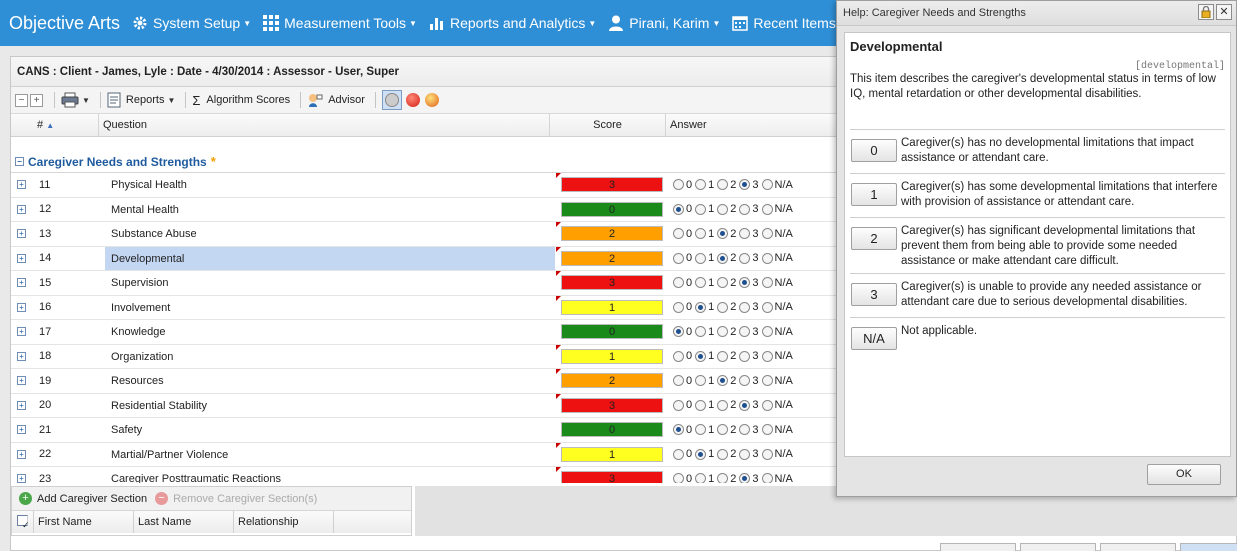 This screenshot has height=551, width=1237. What do you see at coordinates (330, 258) in the screenshot?
I see `row-question: Developmental` at bounding box center [330, 258].